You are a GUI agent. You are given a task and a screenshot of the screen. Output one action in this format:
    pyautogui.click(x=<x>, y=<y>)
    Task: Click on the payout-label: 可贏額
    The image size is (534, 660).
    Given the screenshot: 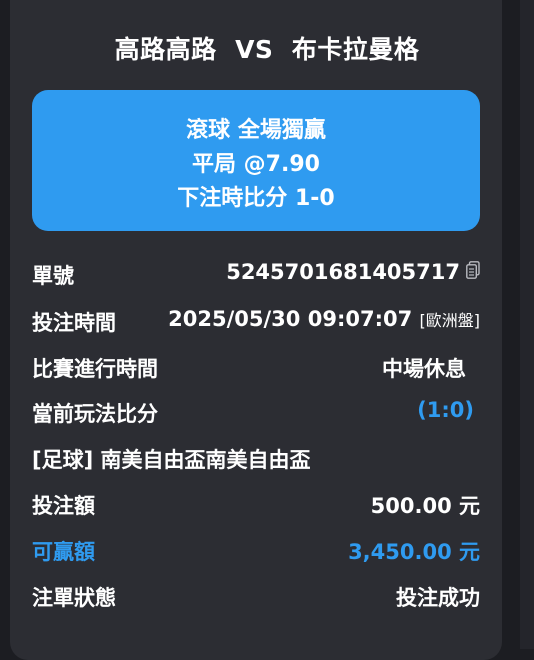 What is the action you would take?
    pyautogui.click(x=63, y=552)
    